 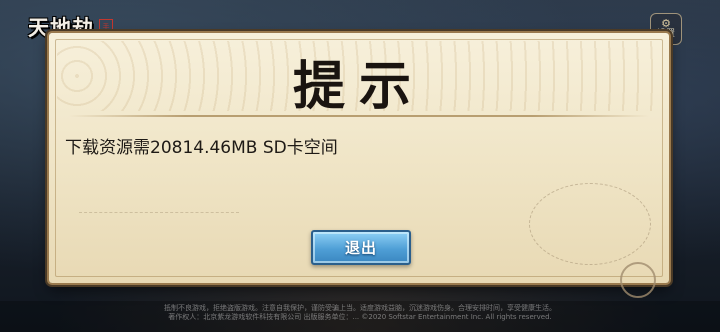 What do you see at coordinates (358, 86) in the screenshot?
I see `dialog-title: 提示` at bounding box center [358, 86].